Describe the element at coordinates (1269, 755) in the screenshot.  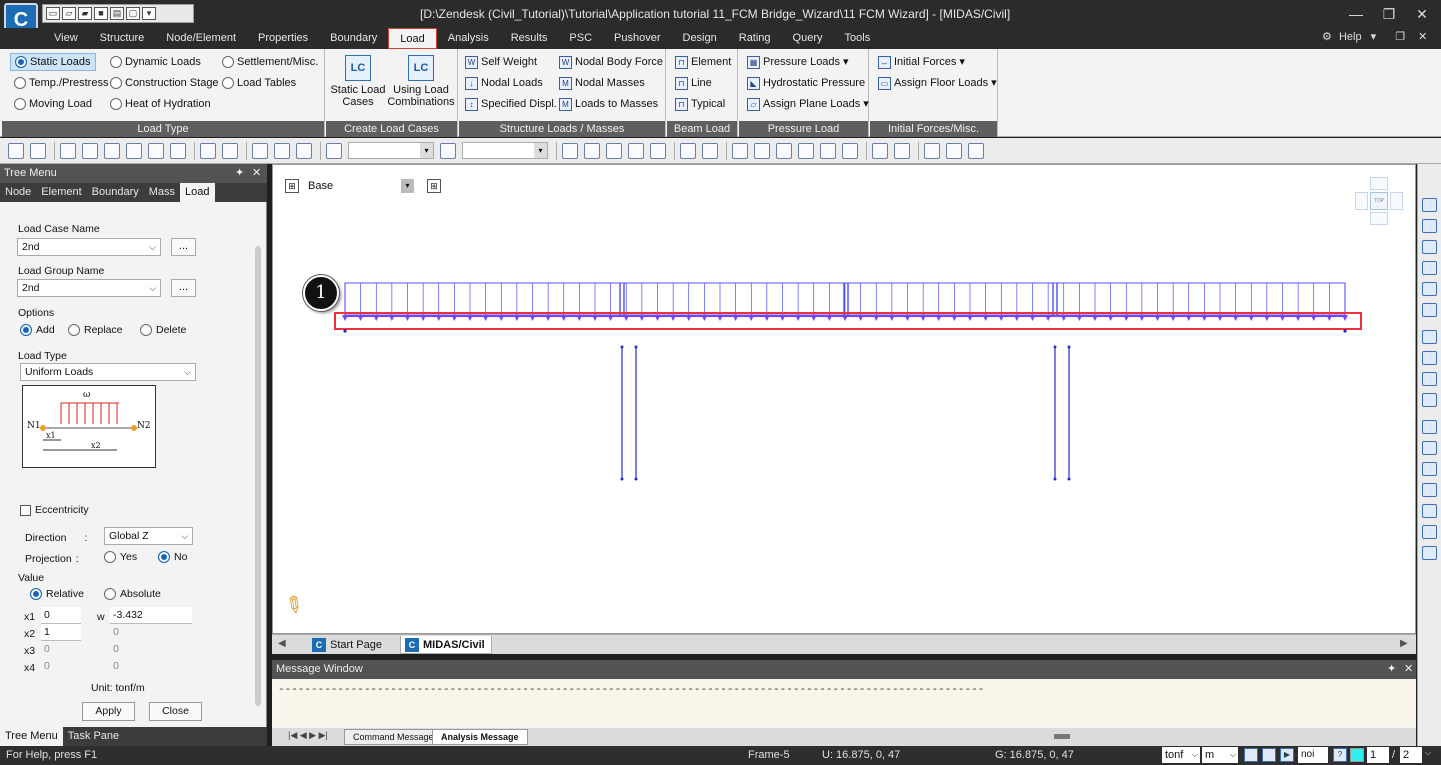
I see `grid-snap-icon` at that location.